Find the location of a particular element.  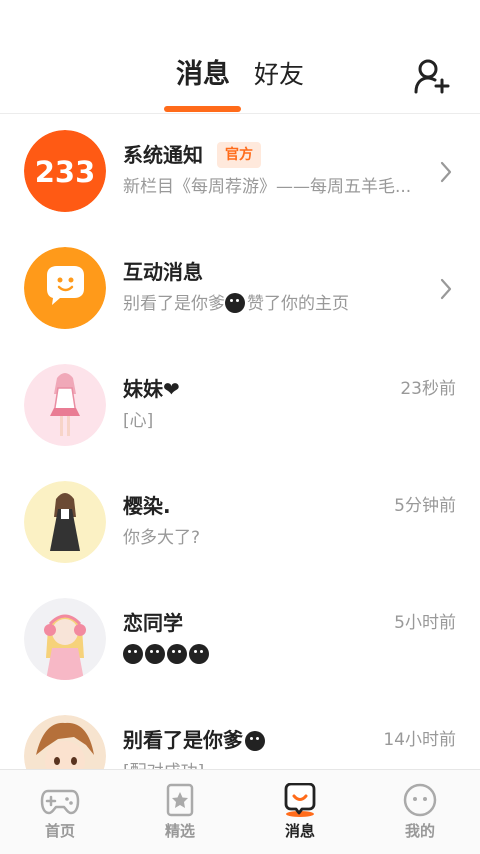

conversation-name: 妹妹❤ is located at coordinates (151, 389).